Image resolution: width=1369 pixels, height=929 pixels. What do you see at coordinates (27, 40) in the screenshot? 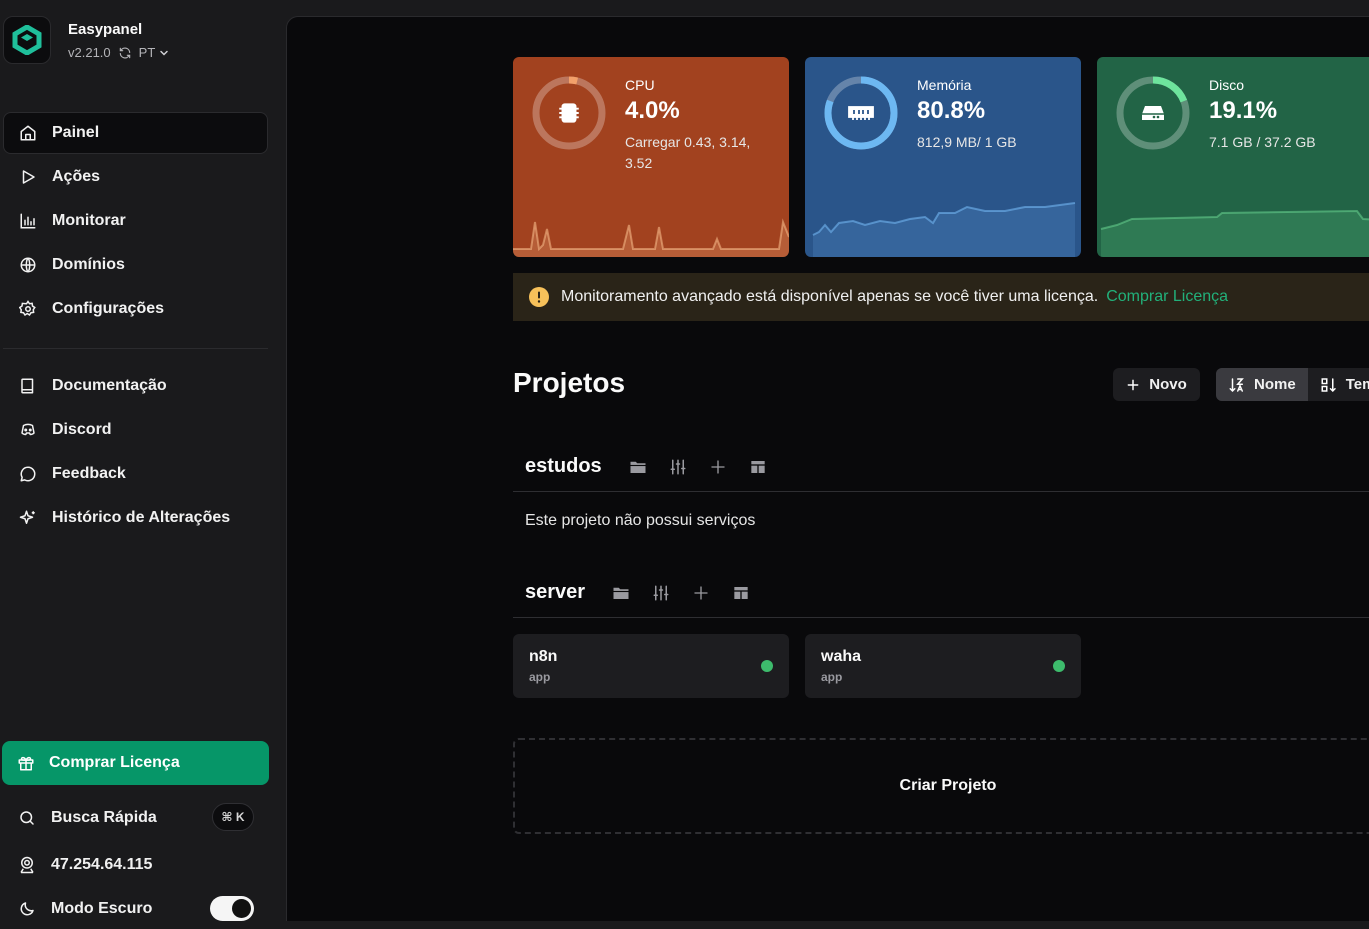
I see `easypanel-logo-icon` at bounding box center [27, 40].